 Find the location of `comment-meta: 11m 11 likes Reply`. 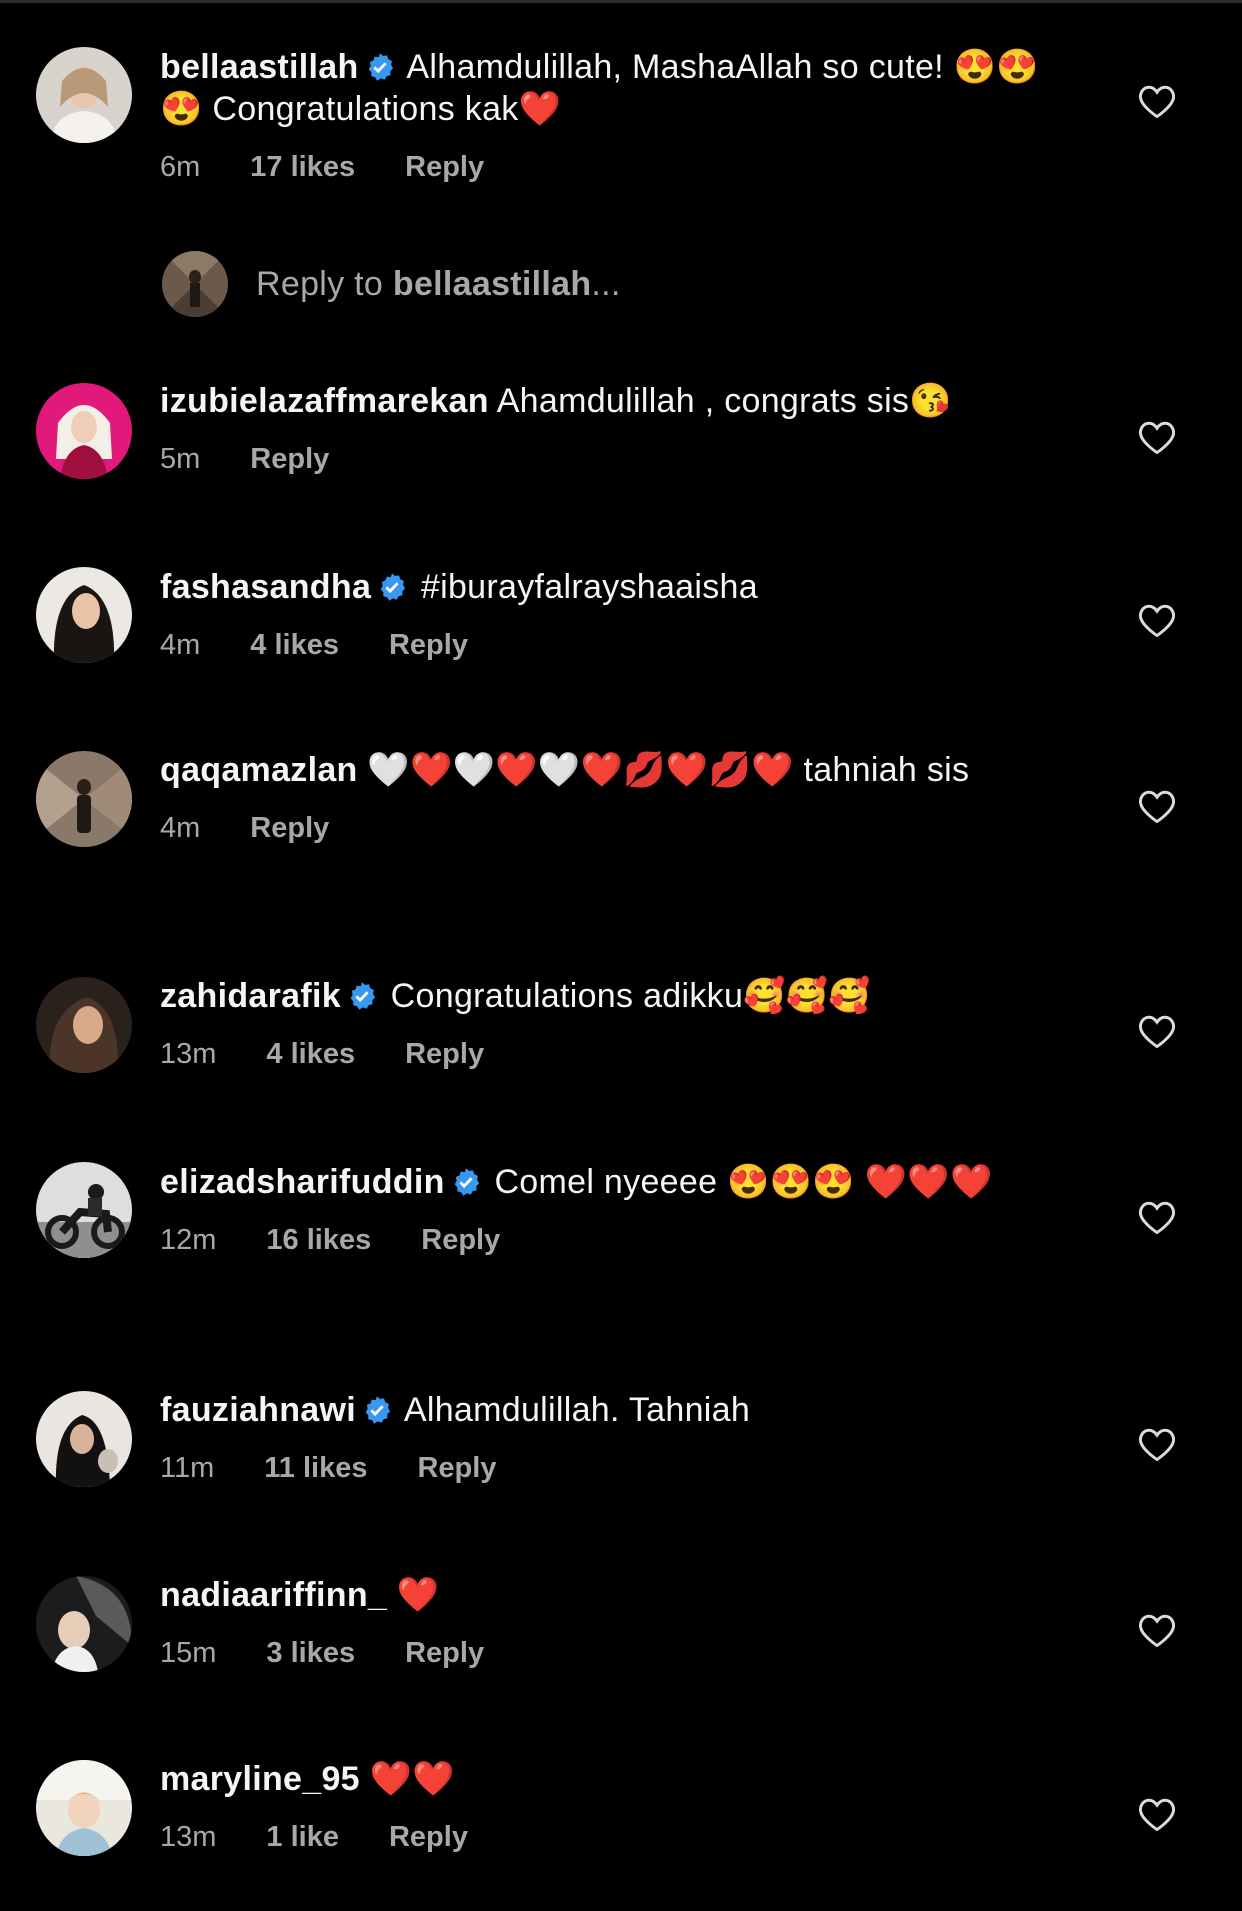

comment-meta: 11m 11 likes Reply is located at coordinates (605, 1468).